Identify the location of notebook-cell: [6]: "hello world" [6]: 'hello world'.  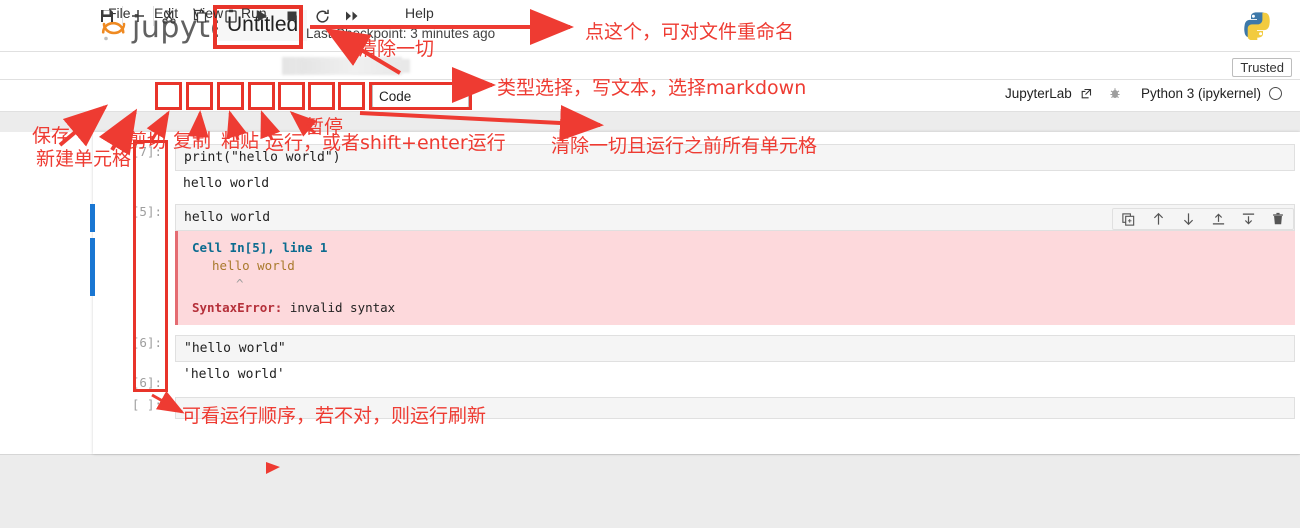
(696, 362).